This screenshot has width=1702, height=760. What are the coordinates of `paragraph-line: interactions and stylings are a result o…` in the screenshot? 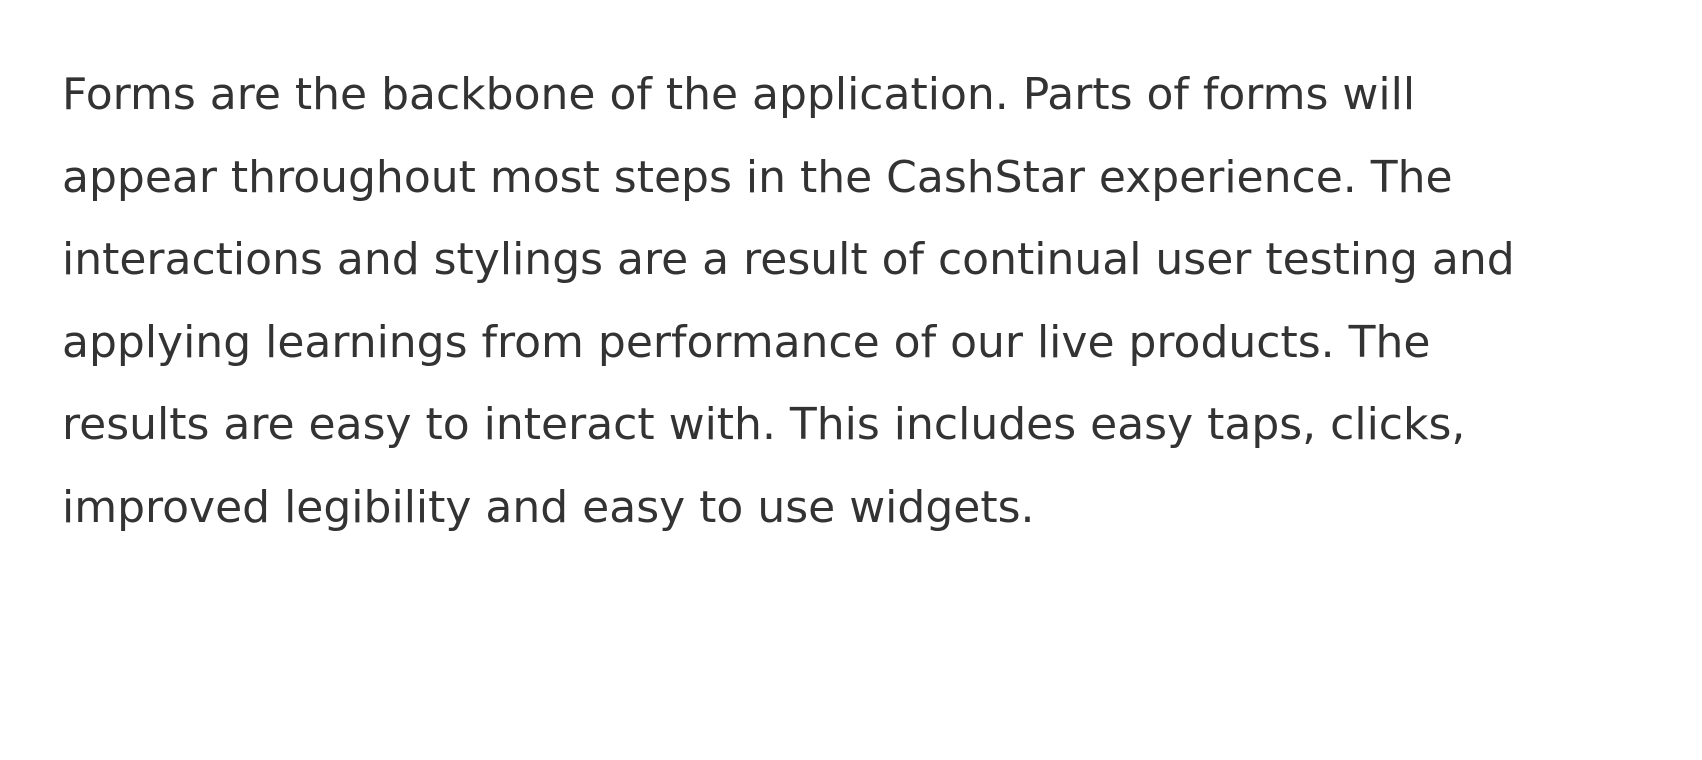 It's located at (788, 259).